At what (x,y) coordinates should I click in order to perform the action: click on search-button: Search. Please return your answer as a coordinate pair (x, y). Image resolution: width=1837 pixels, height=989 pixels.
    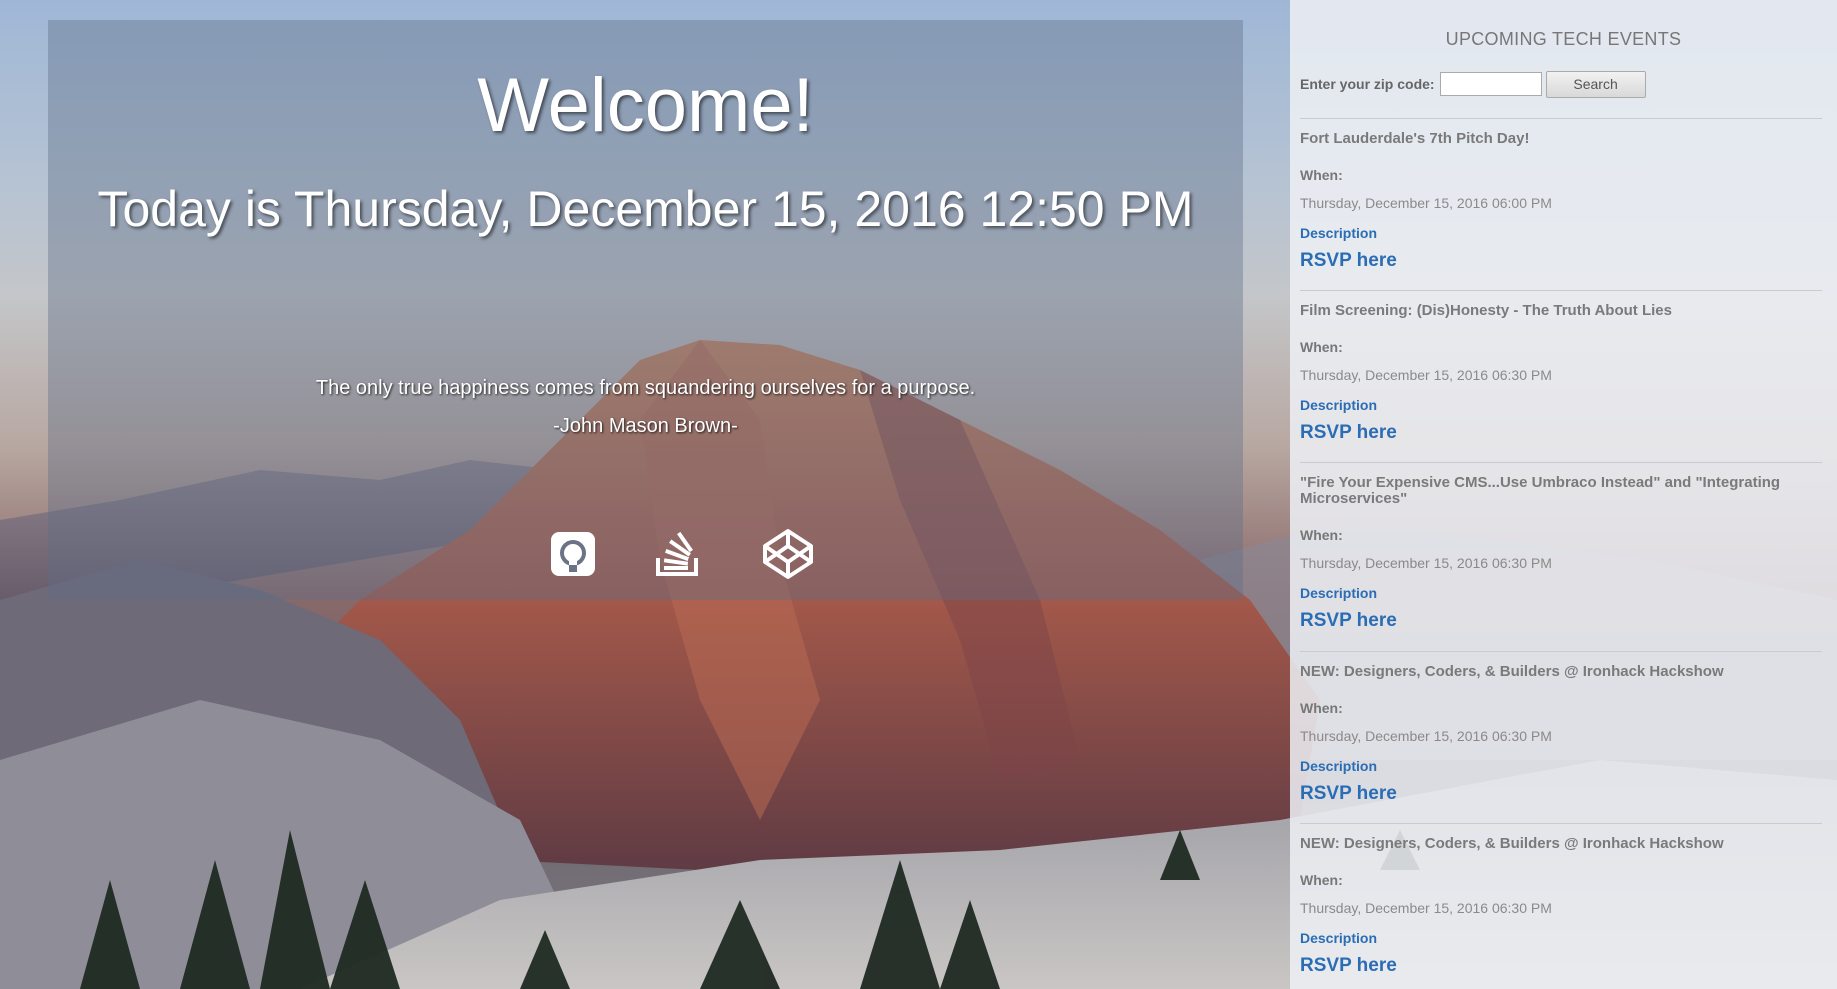
    Looking at the image, I should click on (1595, 84).